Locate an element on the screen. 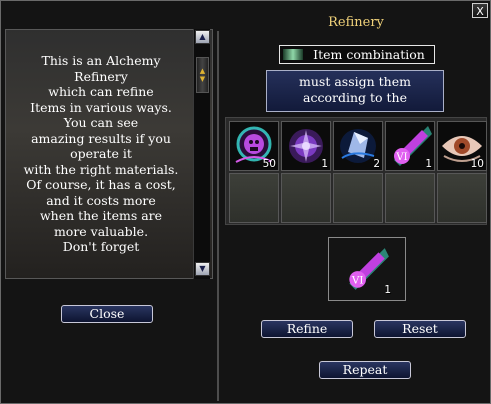 This screenshot has width=491, height=404. scroll-down-button: ▼ is located at coordinates (202, 269).